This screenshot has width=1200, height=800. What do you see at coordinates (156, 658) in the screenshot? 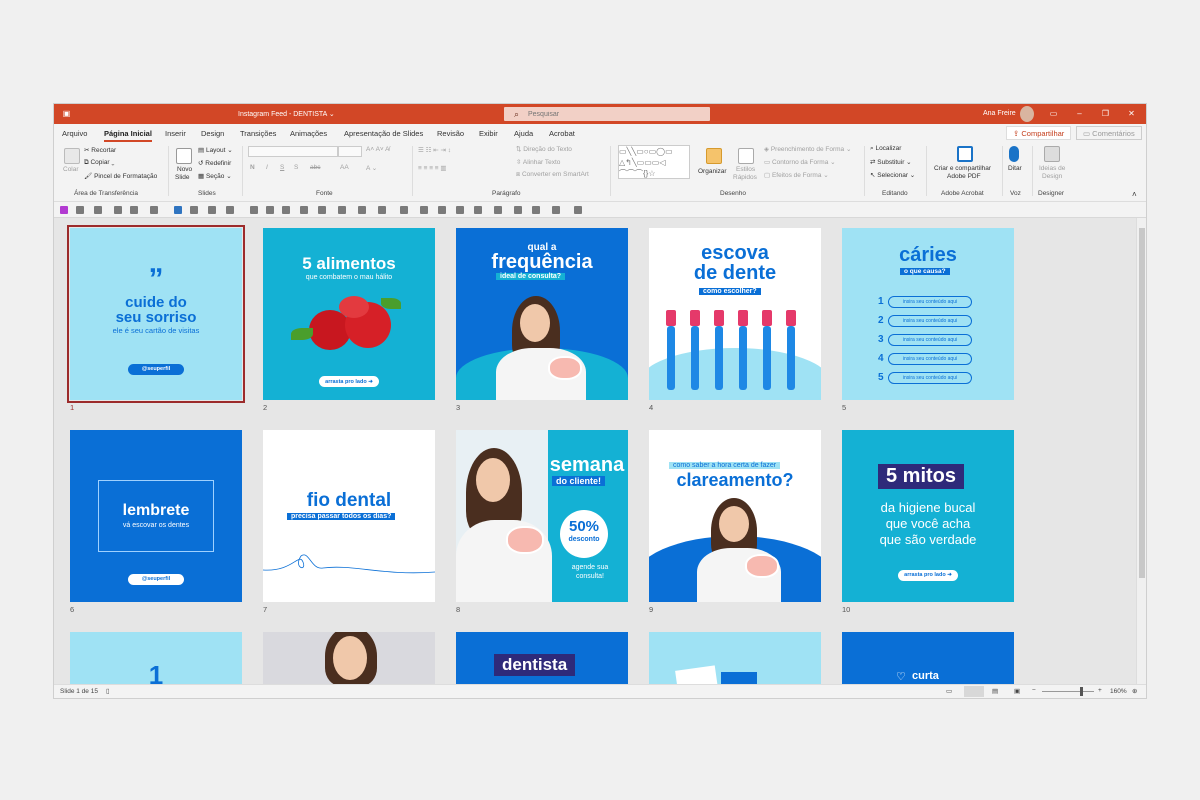
I see `slide-11: 1` at bounding box center [156, 658].